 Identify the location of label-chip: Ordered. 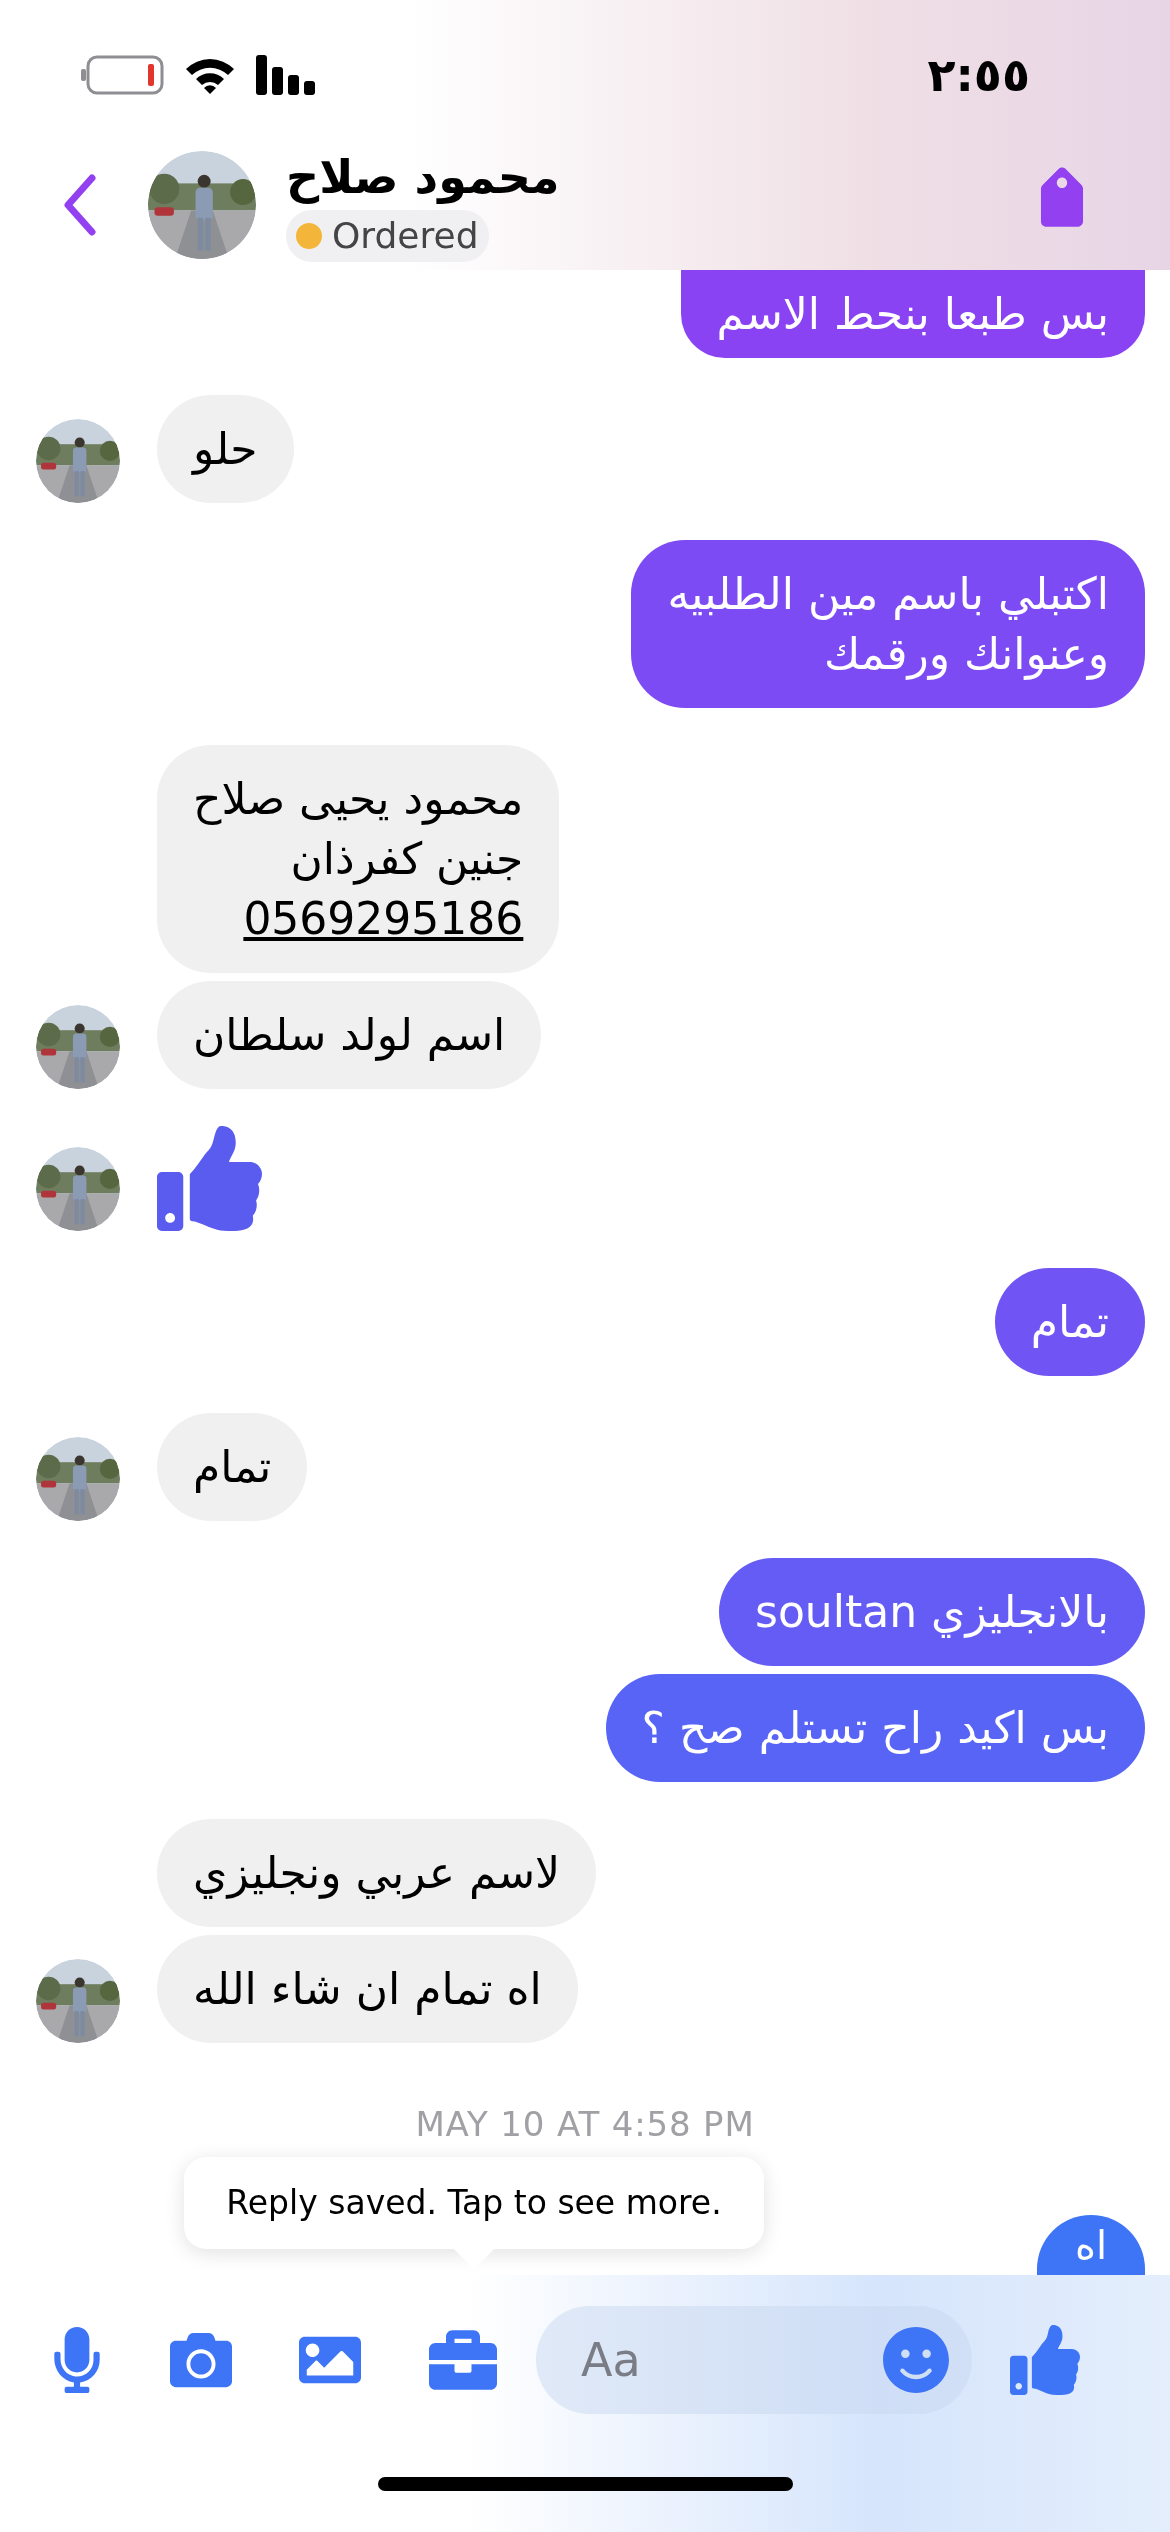
(387, 236).